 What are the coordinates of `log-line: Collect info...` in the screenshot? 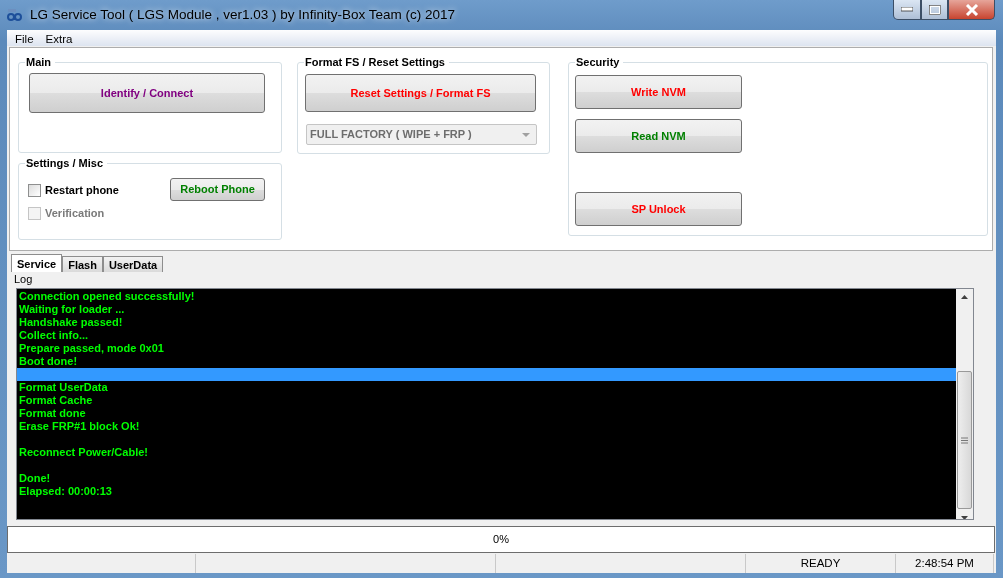 It's located at (54, 335).